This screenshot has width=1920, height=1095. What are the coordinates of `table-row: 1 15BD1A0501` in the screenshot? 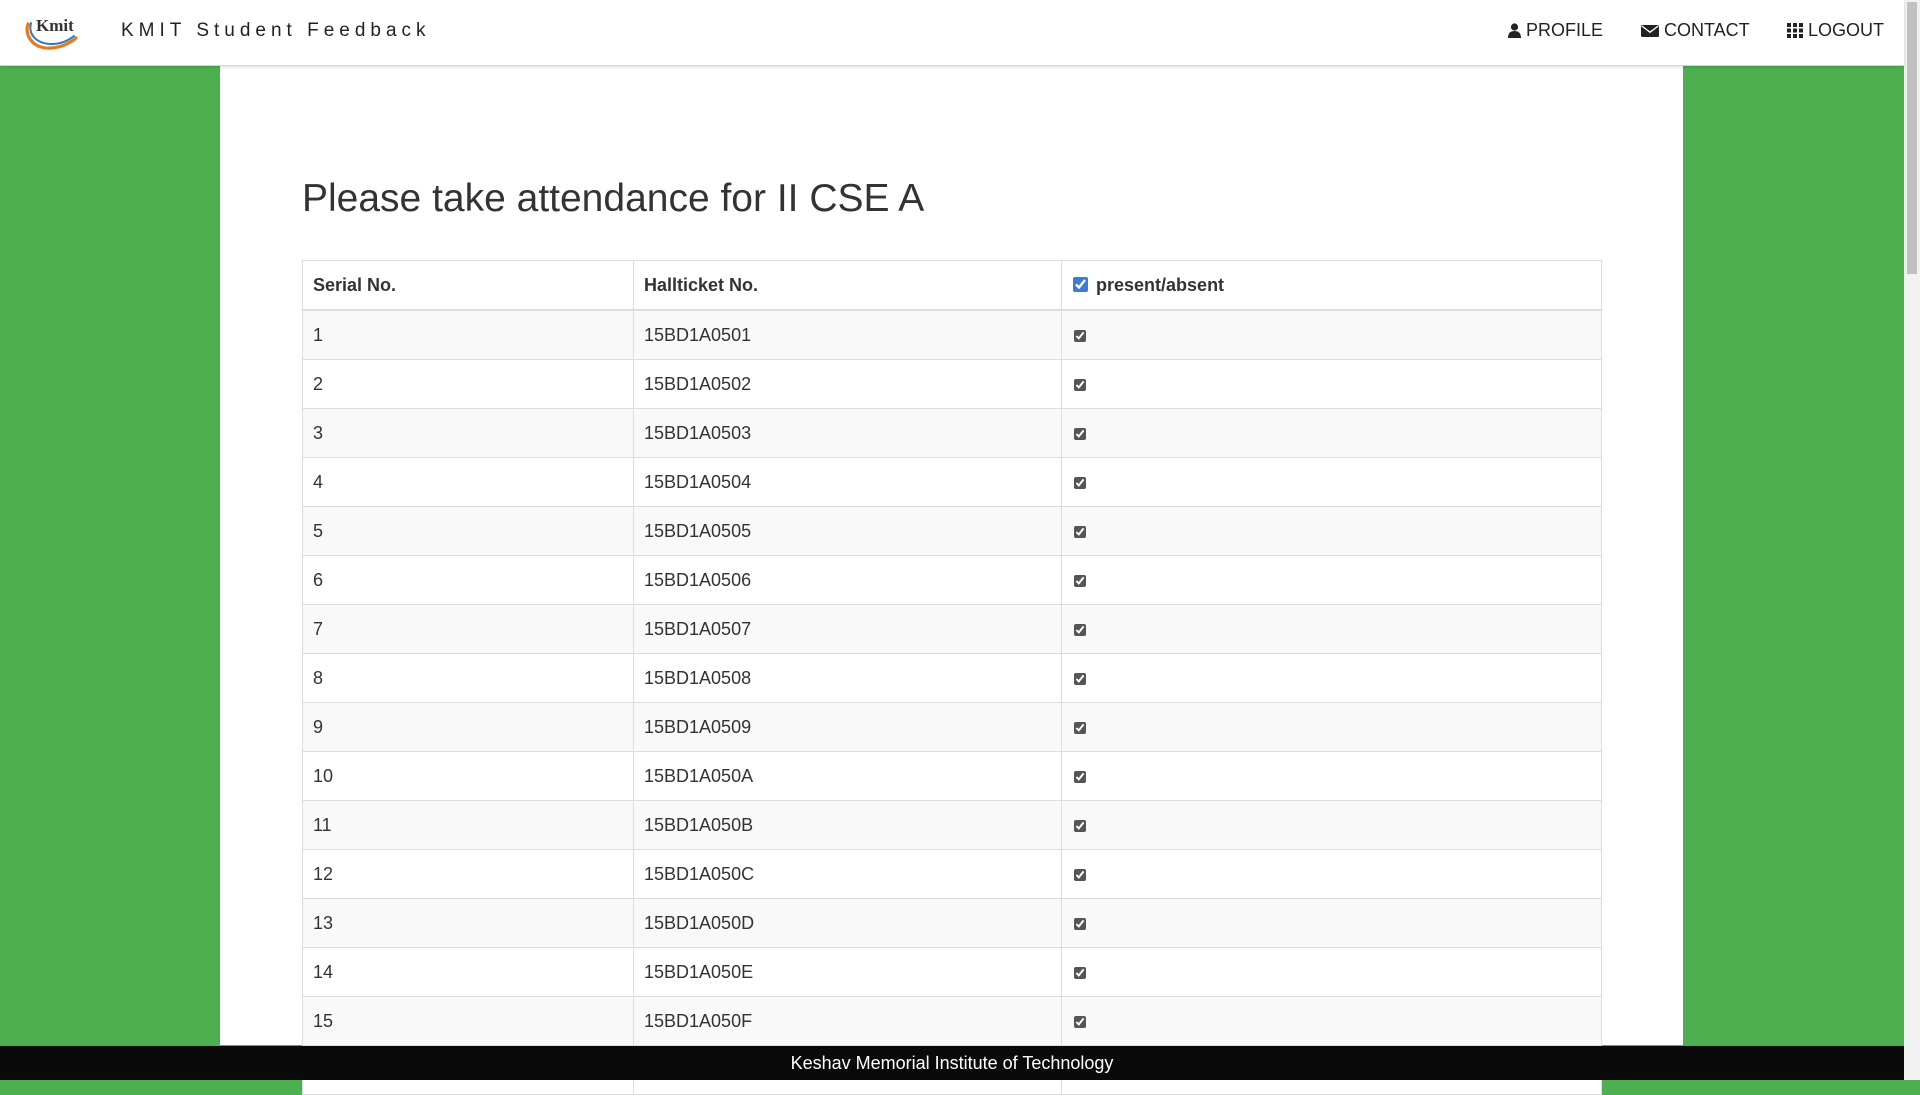 It's located at (952, 334).